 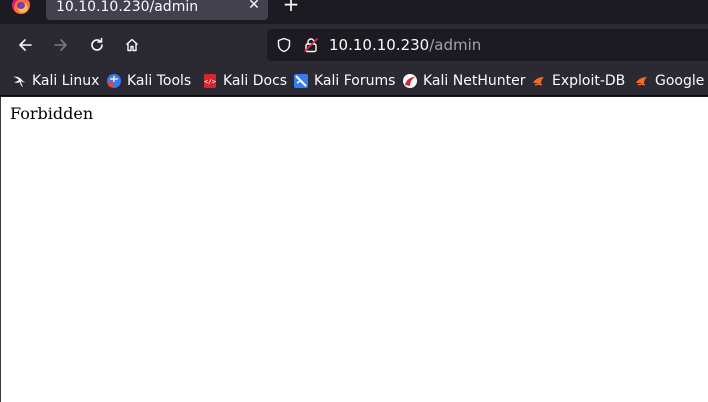 What do you see at coordinates (284, 47) in the screenshot?
I see `shield-icon` at bounding box center [284, 47].